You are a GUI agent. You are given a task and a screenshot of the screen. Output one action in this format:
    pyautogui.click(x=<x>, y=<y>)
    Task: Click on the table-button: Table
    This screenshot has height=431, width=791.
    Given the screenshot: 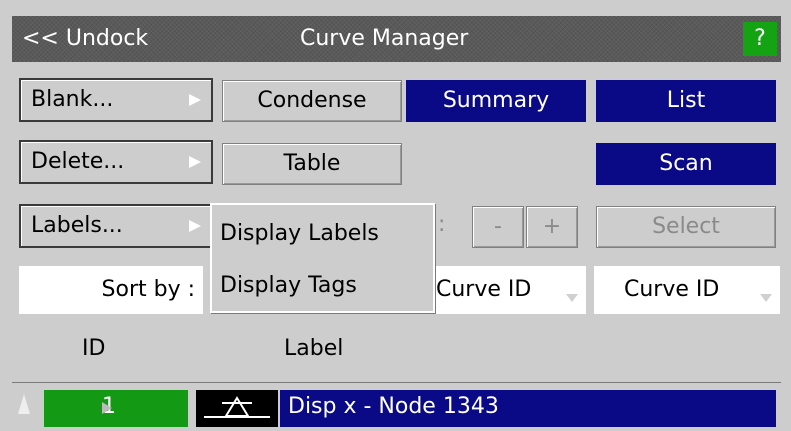 What is the action you would take?
    pyautogui.click(x=312, y=164)
    